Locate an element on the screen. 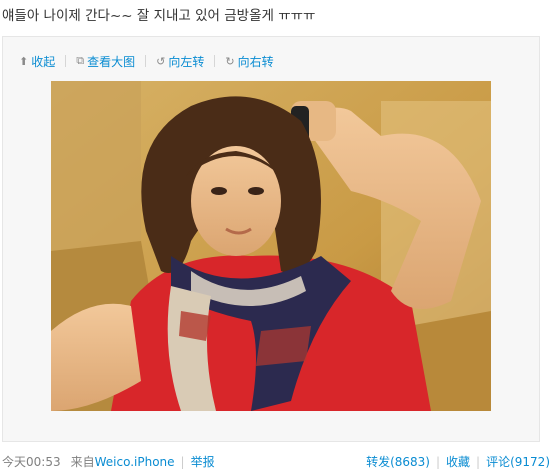  view-large-button: ⧉ 查看大图 is located at coordinates (105, 61).